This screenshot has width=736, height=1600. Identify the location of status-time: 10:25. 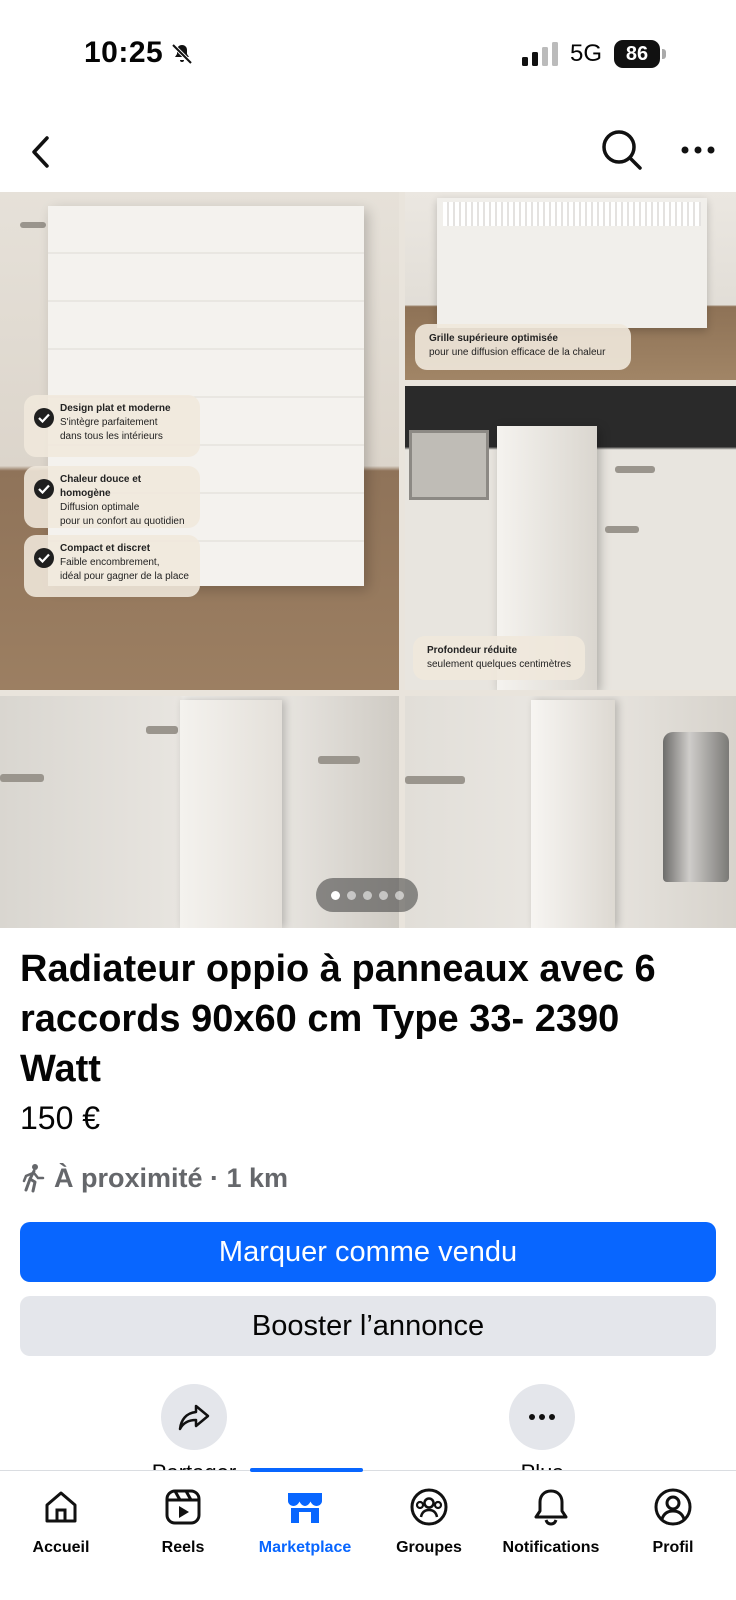
(124, 52).